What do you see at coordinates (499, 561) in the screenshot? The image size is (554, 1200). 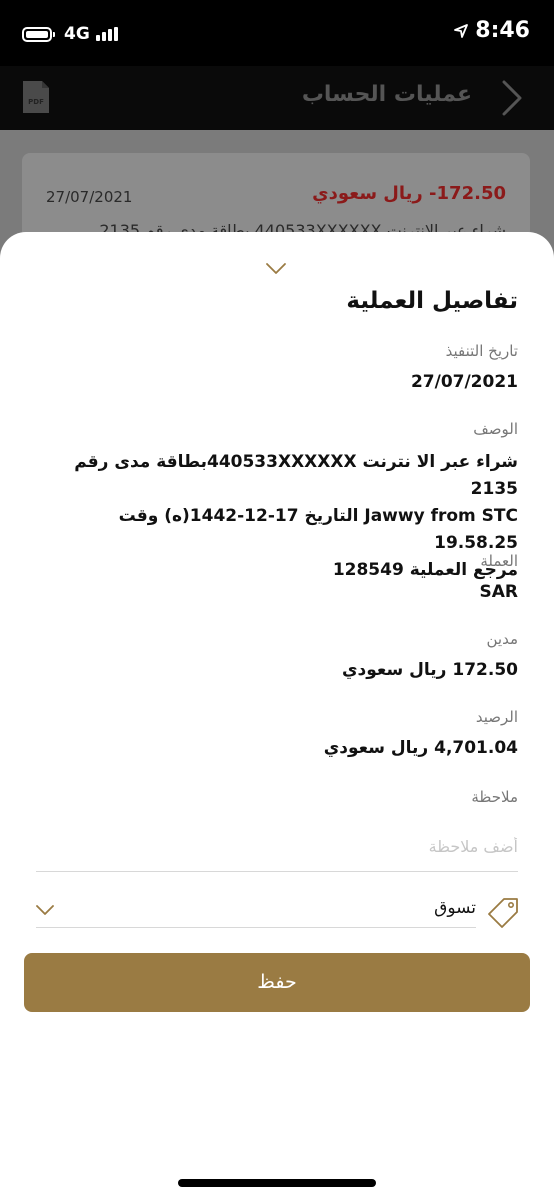 I see `currency-label: العملة` at bounding box center [499, 561].